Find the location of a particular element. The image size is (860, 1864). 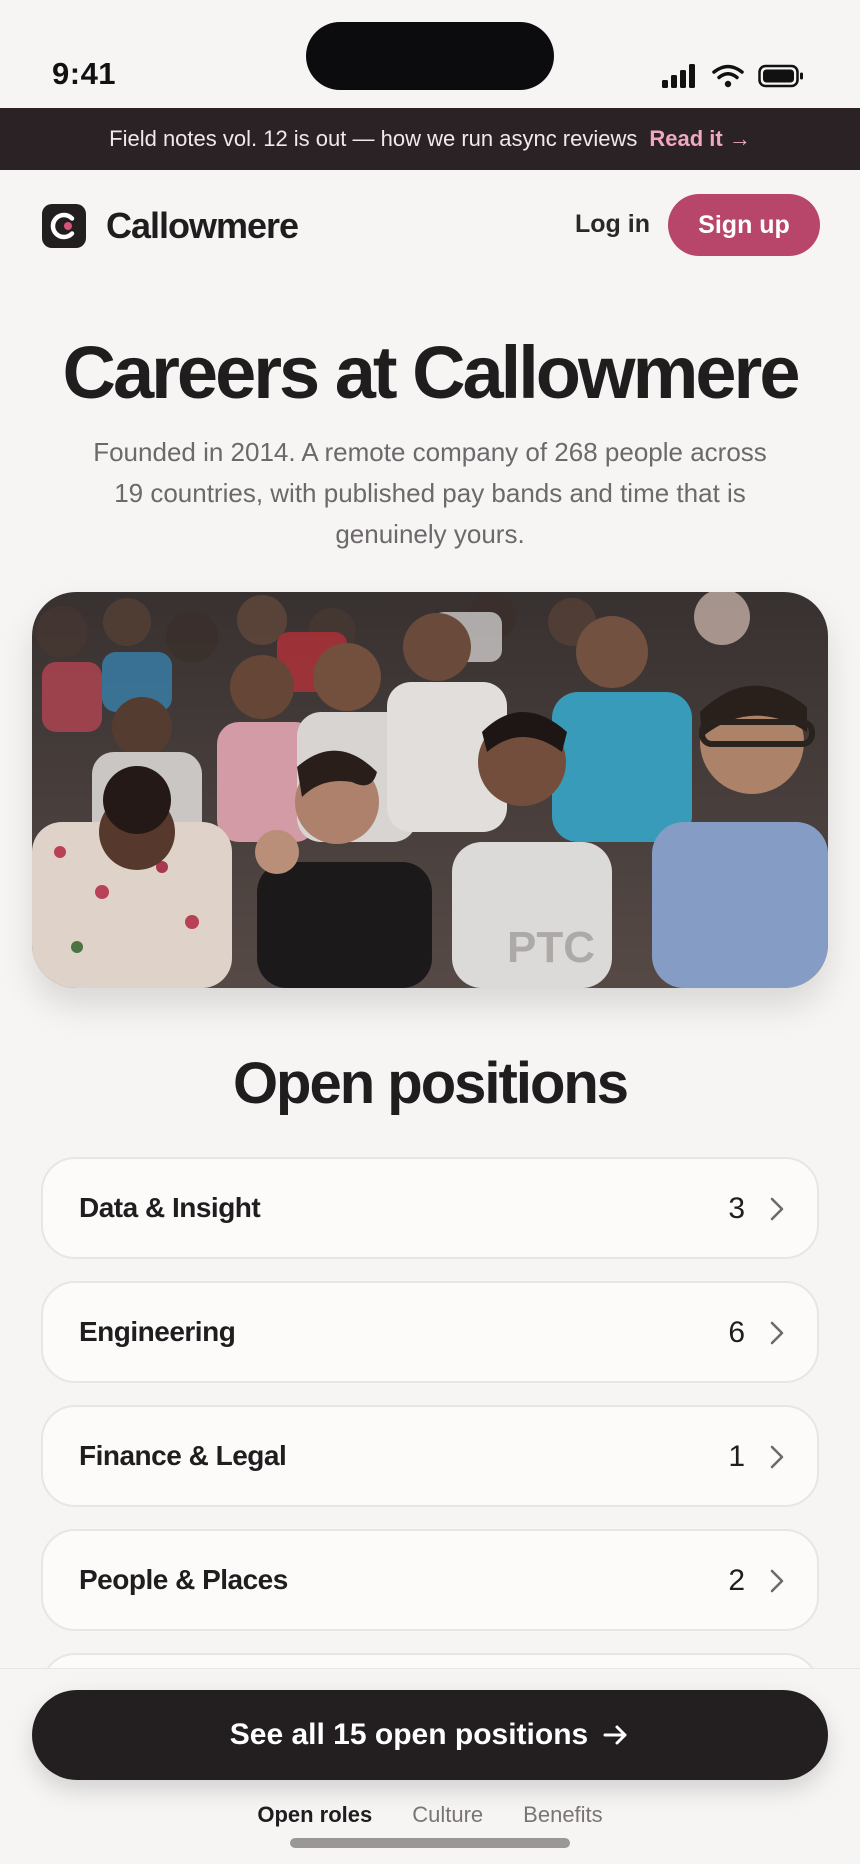

status-bar: 9:41 is located at coordinates (430, 54).